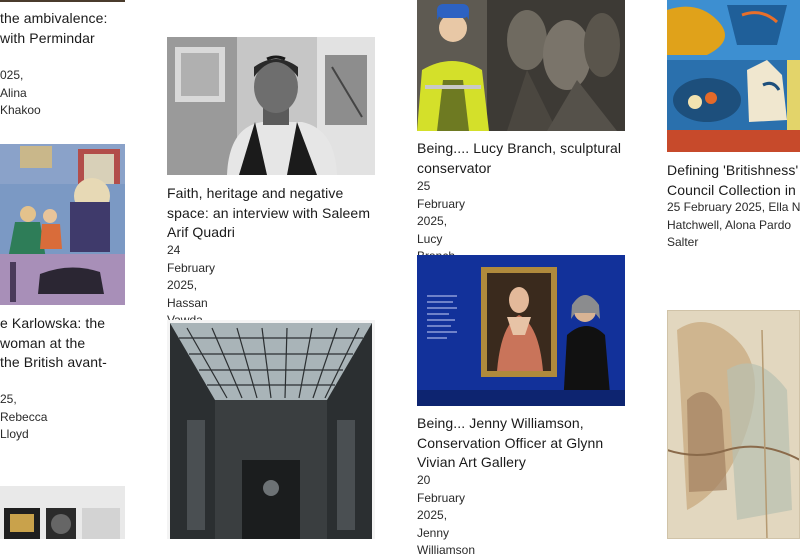  I want to click on article-title-line: Being.... Lucy Branch, sculptural, so click(519, 148).